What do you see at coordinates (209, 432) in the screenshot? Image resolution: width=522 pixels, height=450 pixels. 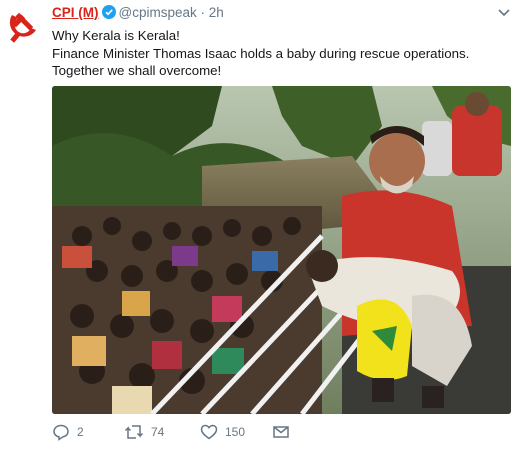 I see `like-icon` at bounding box center [209, 432].